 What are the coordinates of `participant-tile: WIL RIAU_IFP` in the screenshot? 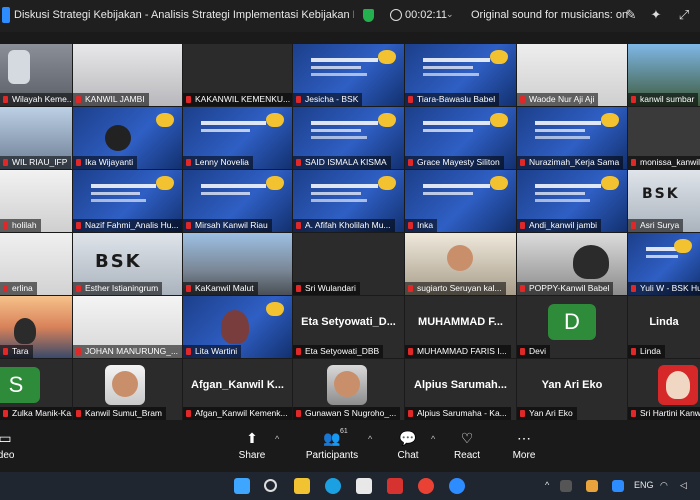 It's located at (36, 138).